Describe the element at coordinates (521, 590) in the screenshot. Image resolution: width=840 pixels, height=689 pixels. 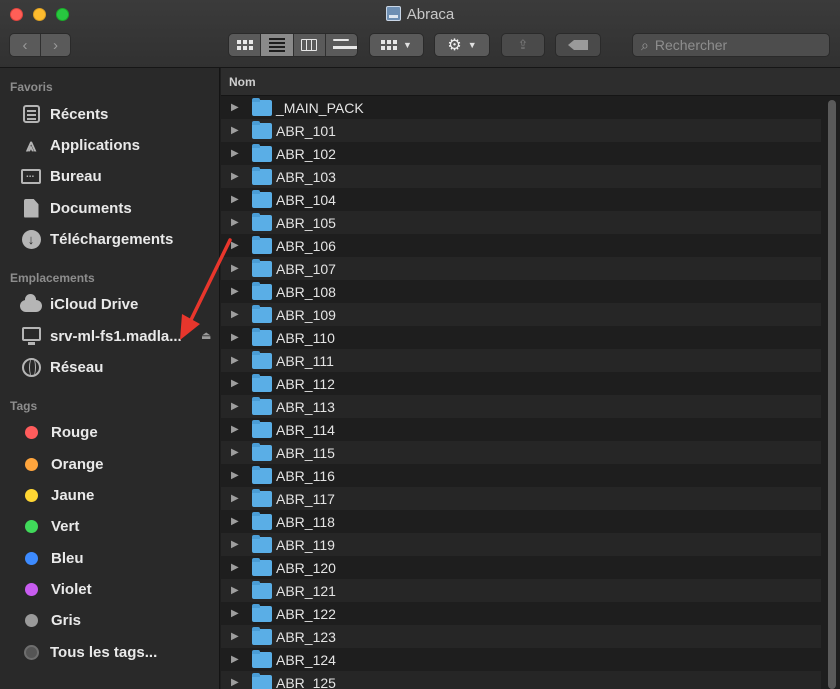
I see `table-row: ▶ ABR_121` at that location.